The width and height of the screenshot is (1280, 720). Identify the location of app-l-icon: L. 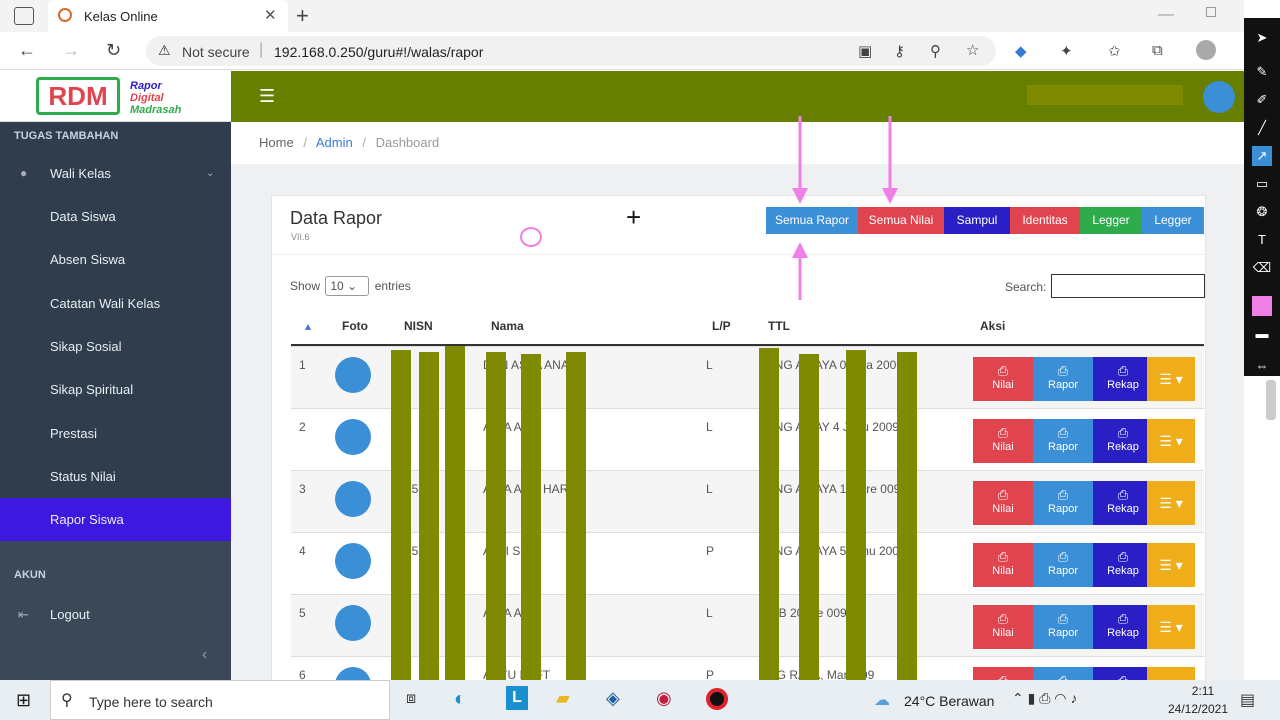
(517, 698).